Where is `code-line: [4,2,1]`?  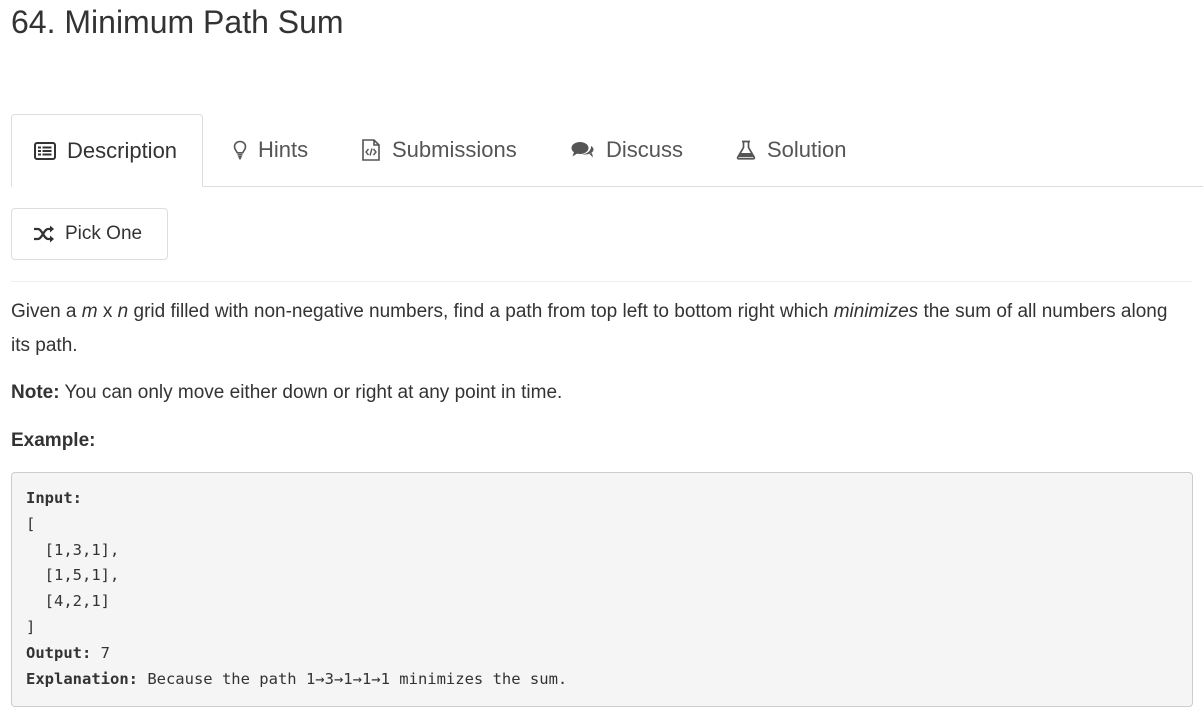 code-line: [4,2,1] is located at coordinates (68, 601).